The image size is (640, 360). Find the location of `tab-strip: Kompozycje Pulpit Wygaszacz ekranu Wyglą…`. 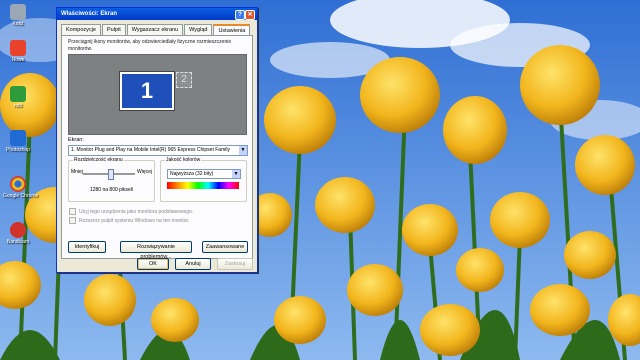

tab-strip: Kompozycje Pulpit Wygaszacz ekranu Wyglą… is located at coordinates (156, 30).